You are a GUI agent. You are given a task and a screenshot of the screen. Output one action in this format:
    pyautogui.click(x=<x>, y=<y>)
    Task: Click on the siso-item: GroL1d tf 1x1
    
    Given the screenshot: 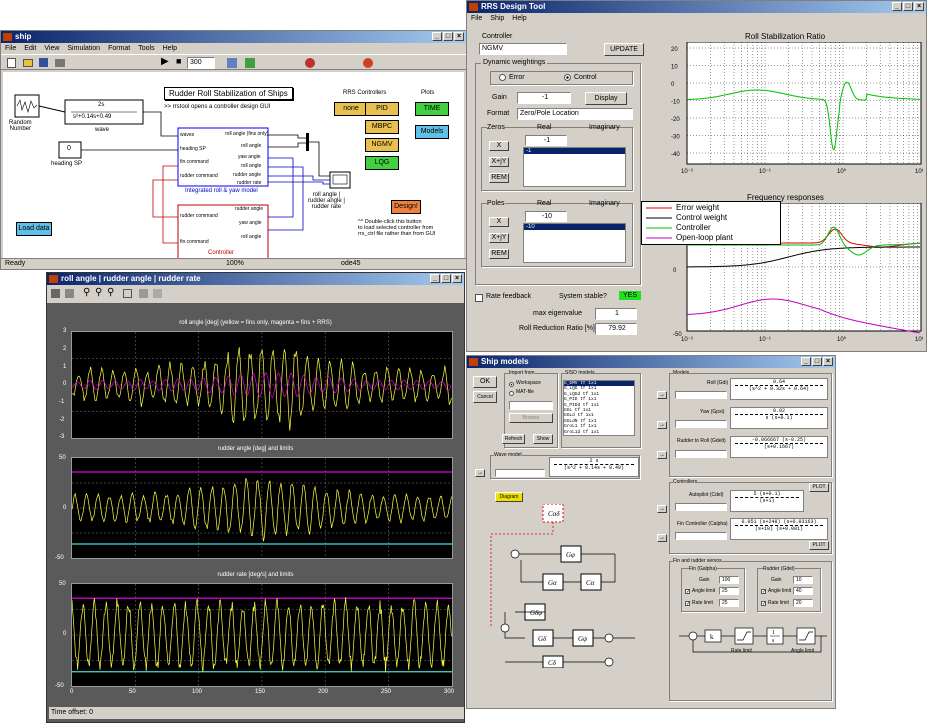 What is the action you would take?
    pyautogui.click(x=599, y=432)
    